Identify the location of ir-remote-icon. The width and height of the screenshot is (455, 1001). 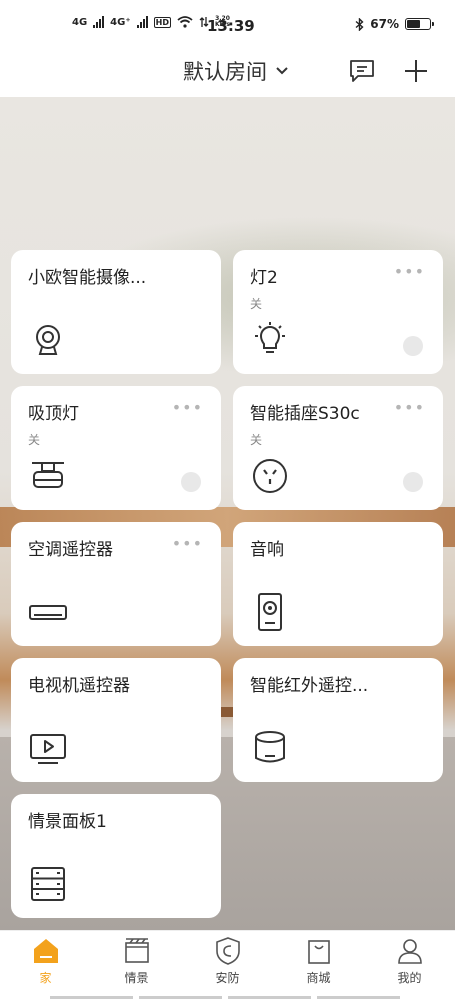
(270, 747).